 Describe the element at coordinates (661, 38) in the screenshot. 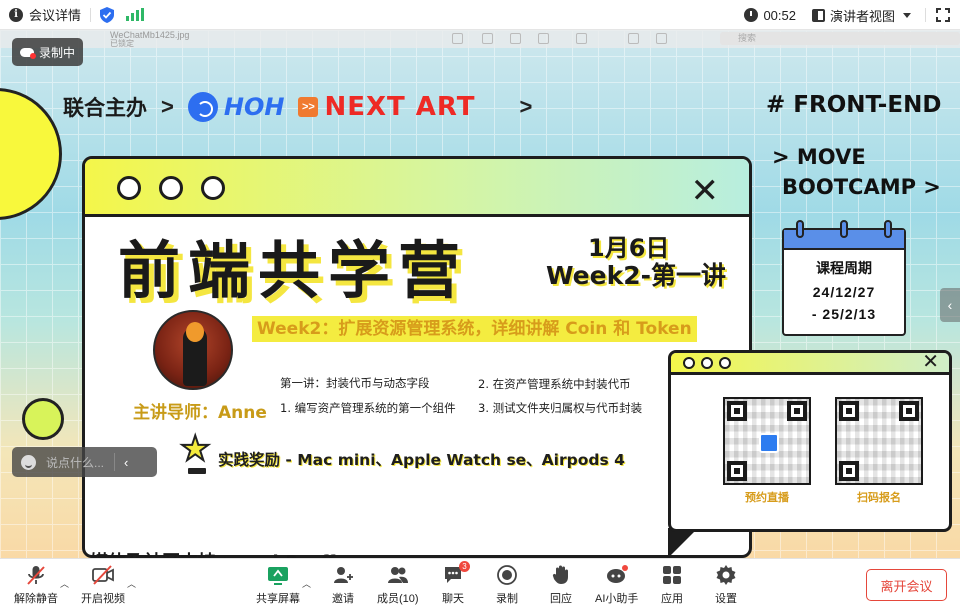

I see `rotate-icon` at that location.